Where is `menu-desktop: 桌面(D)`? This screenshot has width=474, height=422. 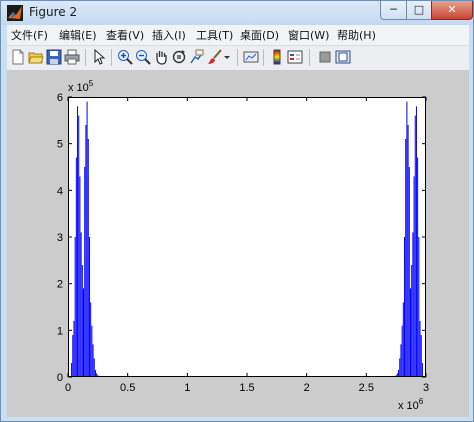
menu-desktop: 桌面(D) is located at coordinates (259, 35).